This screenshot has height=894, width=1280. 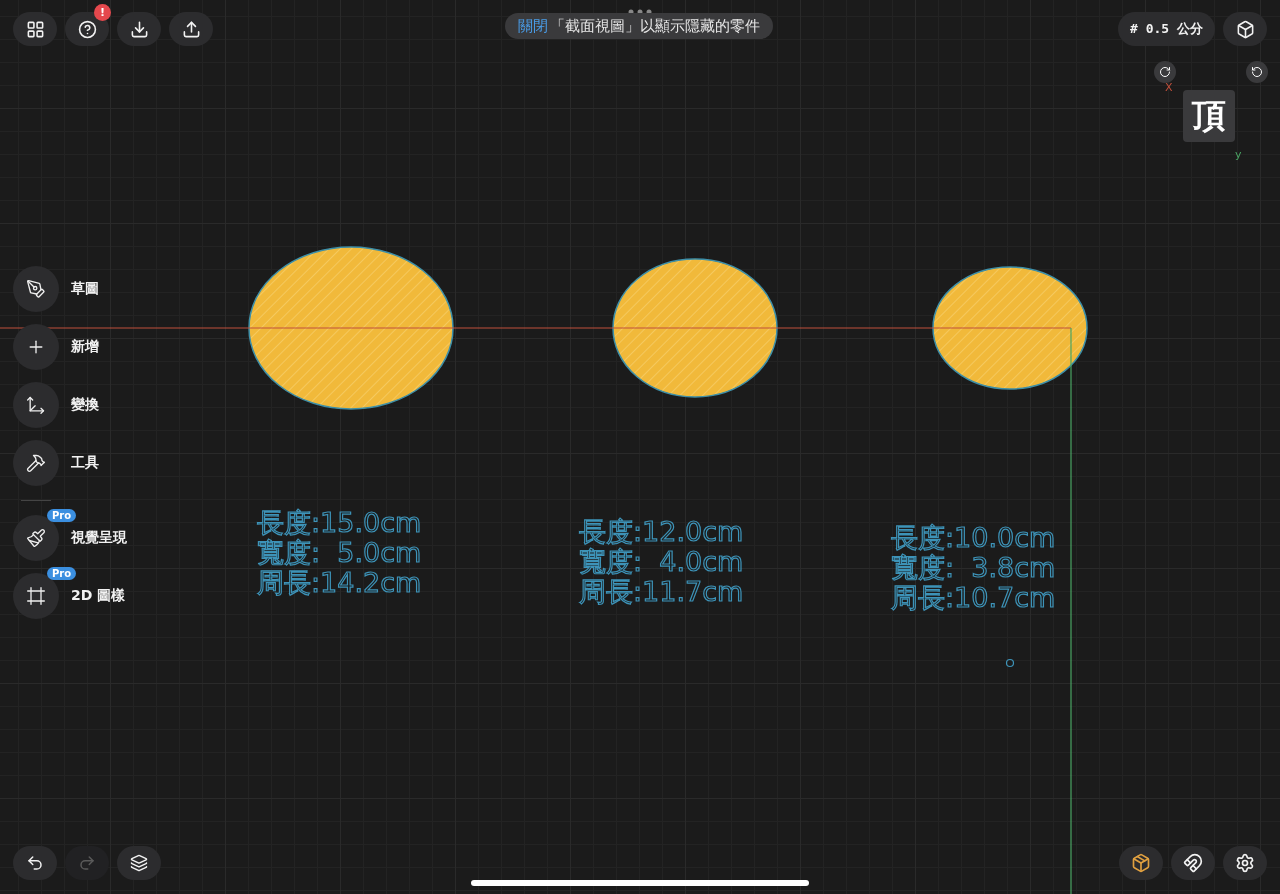 I want to click on move-icon, so click(x=36, y=405).